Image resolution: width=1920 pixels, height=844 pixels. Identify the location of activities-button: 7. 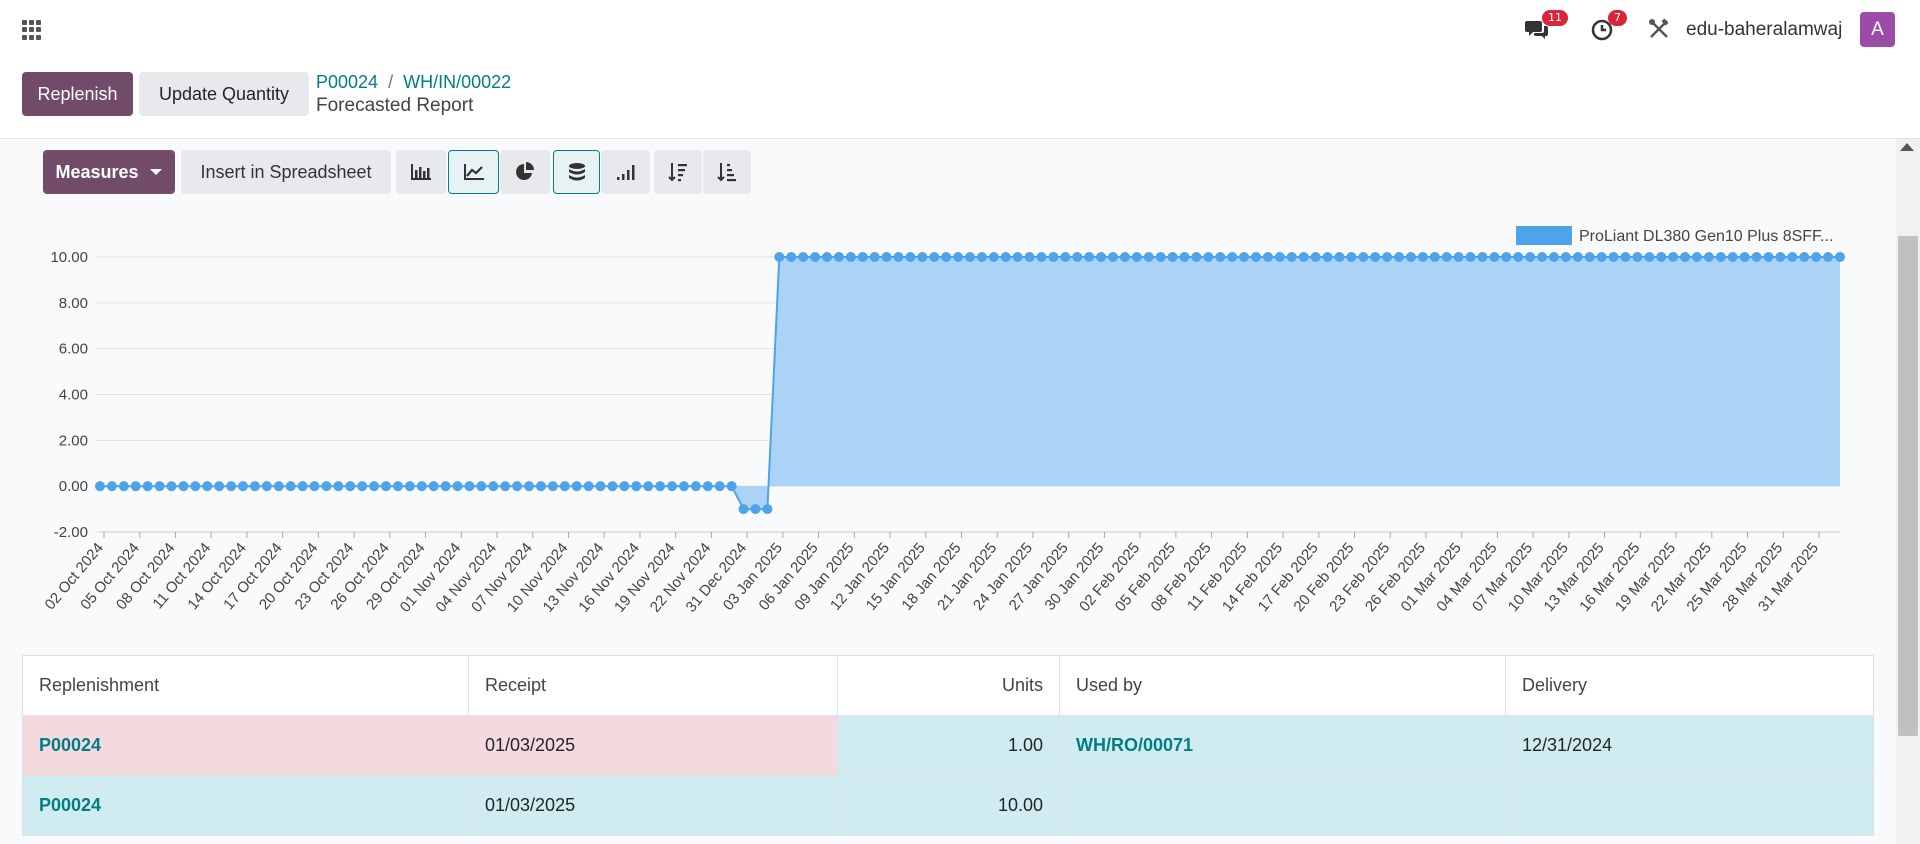
(1608, 28).